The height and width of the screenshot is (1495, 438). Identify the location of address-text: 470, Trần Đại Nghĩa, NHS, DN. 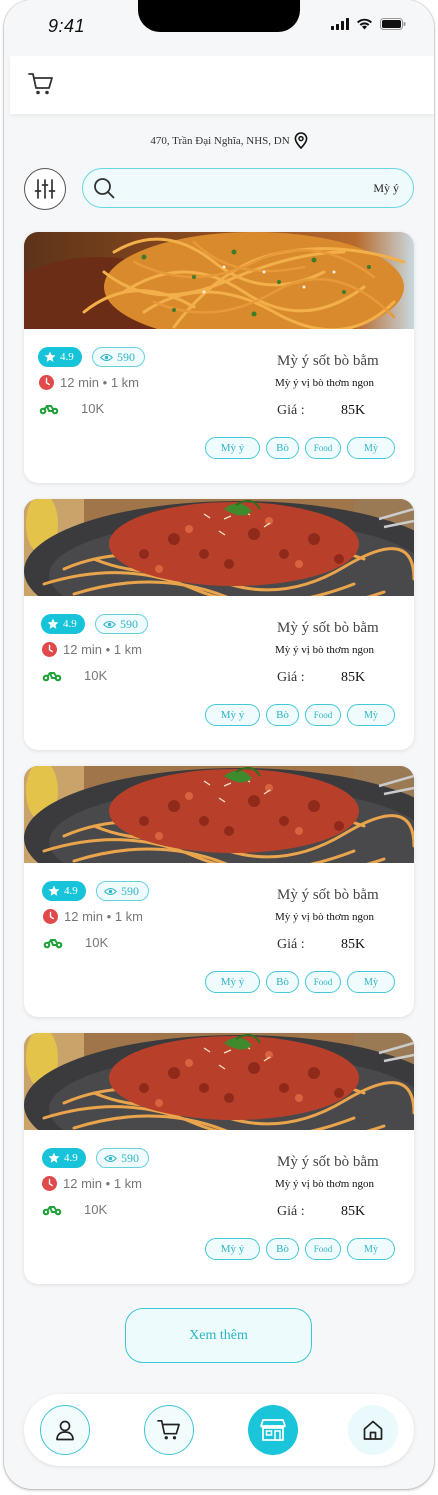
(220, 140).